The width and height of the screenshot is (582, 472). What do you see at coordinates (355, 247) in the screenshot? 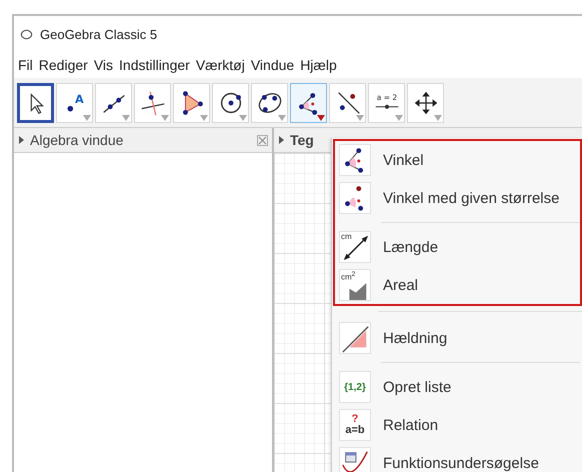
I see `length-icon: cm` at bounding box center [355, 247].